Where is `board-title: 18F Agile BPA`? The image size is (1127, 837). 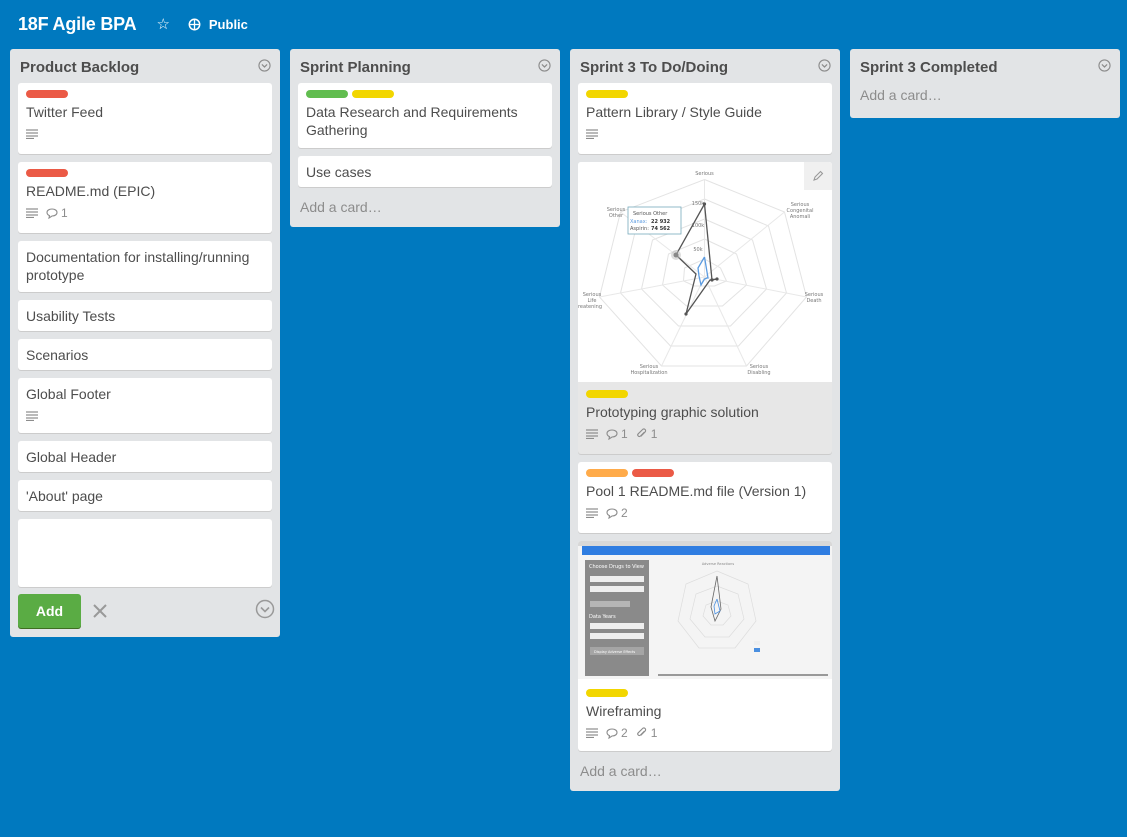
board-title: 18F Agile BPA is located at coordinates (77, 24).